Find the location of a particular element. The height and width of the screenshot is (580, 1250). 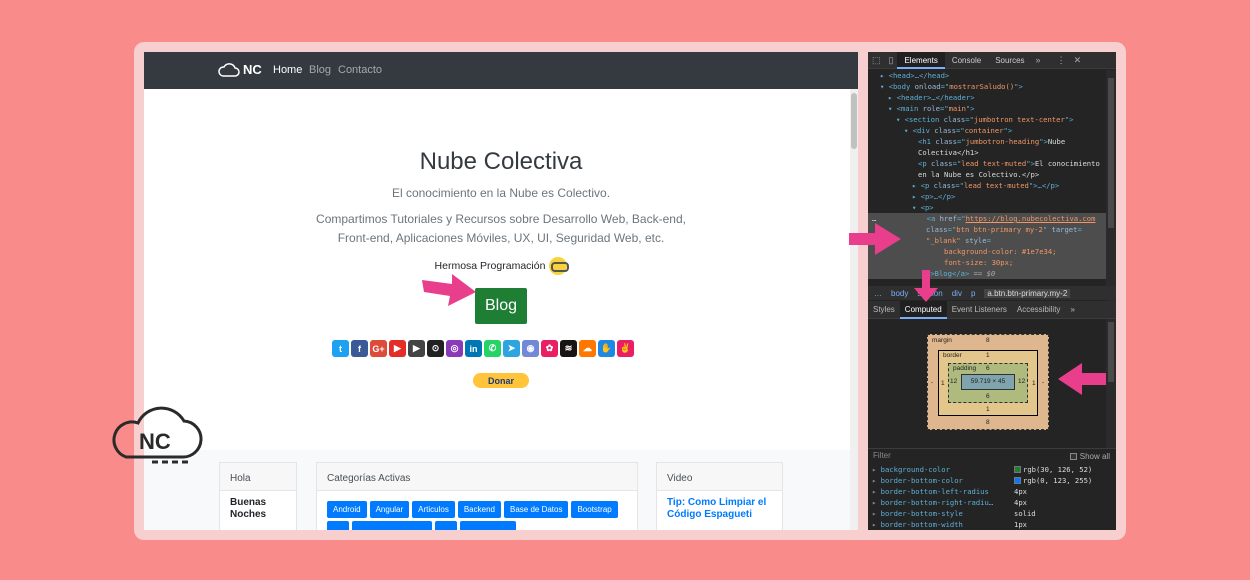

property-name: ▸ border-bottom-style is located at coordinates (917, 513).